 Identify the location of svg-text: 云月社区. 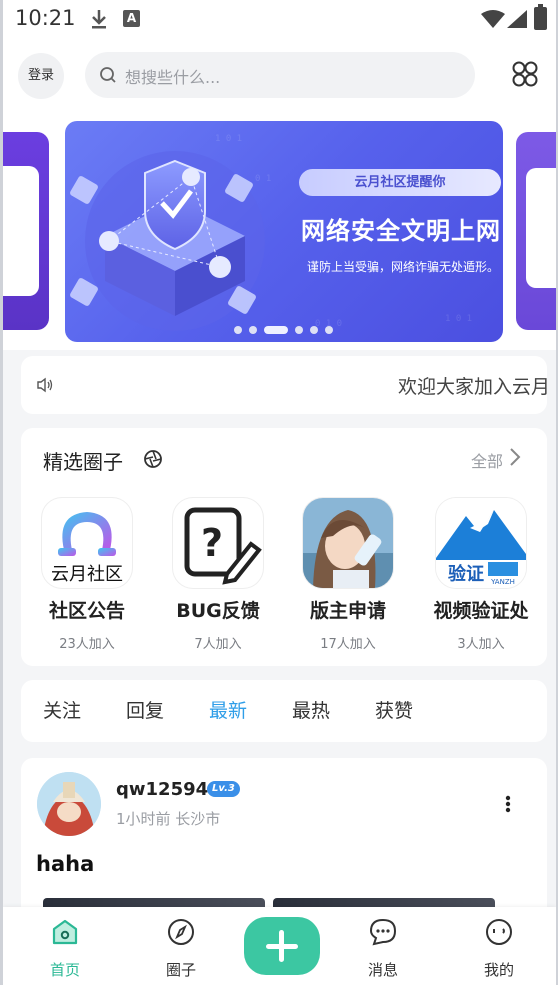
(87, 574).